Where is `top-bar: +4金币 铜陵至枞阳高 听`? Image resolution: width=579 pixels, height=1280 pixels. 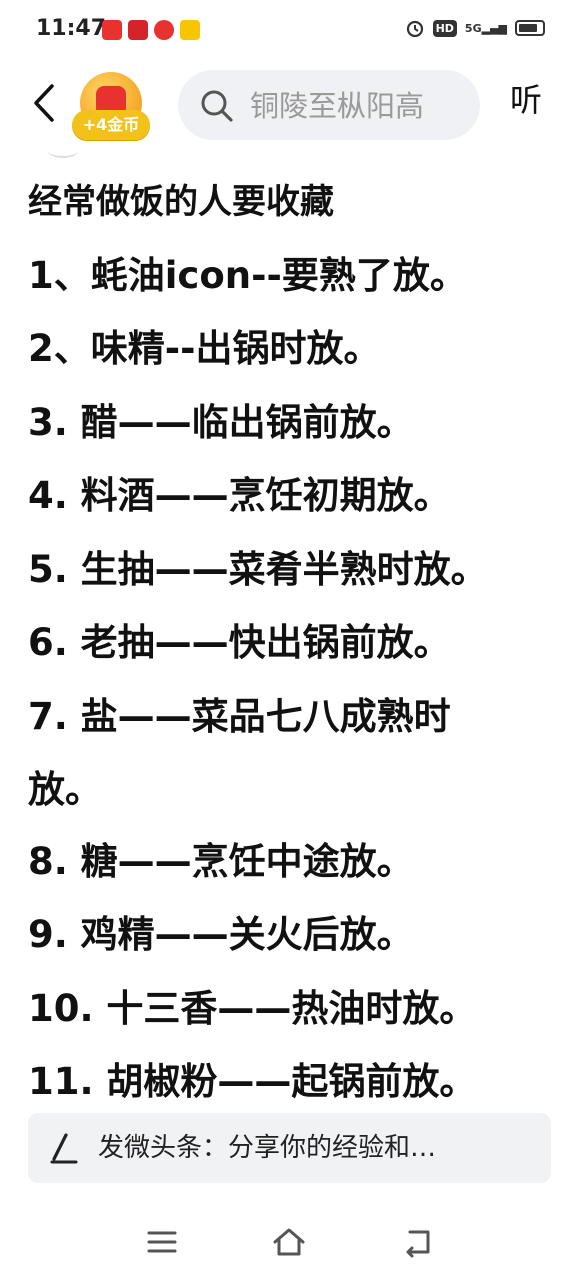
top-bar: +4金币 铜陵至枞阳高 听 is located at coordinates (289, 106).